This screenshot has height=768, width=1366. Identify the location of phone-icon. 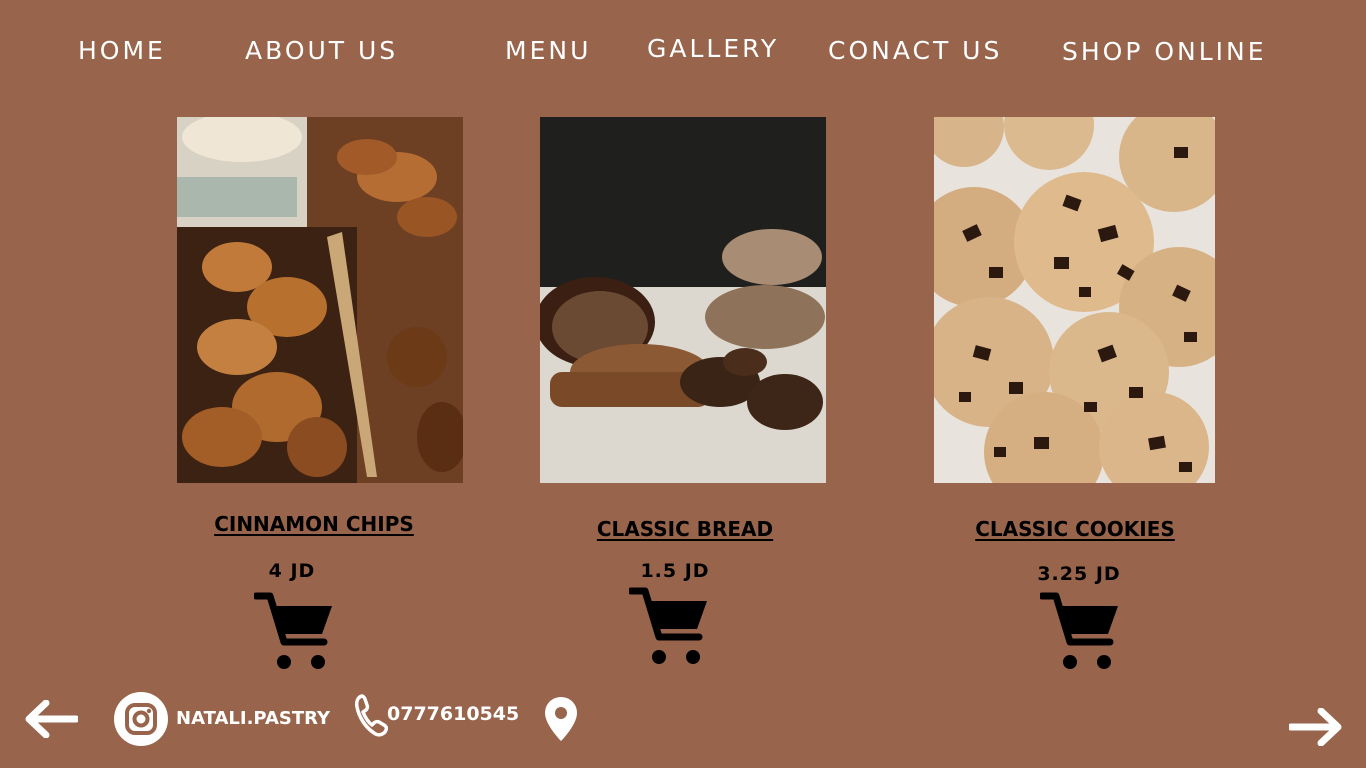
(371, 717).